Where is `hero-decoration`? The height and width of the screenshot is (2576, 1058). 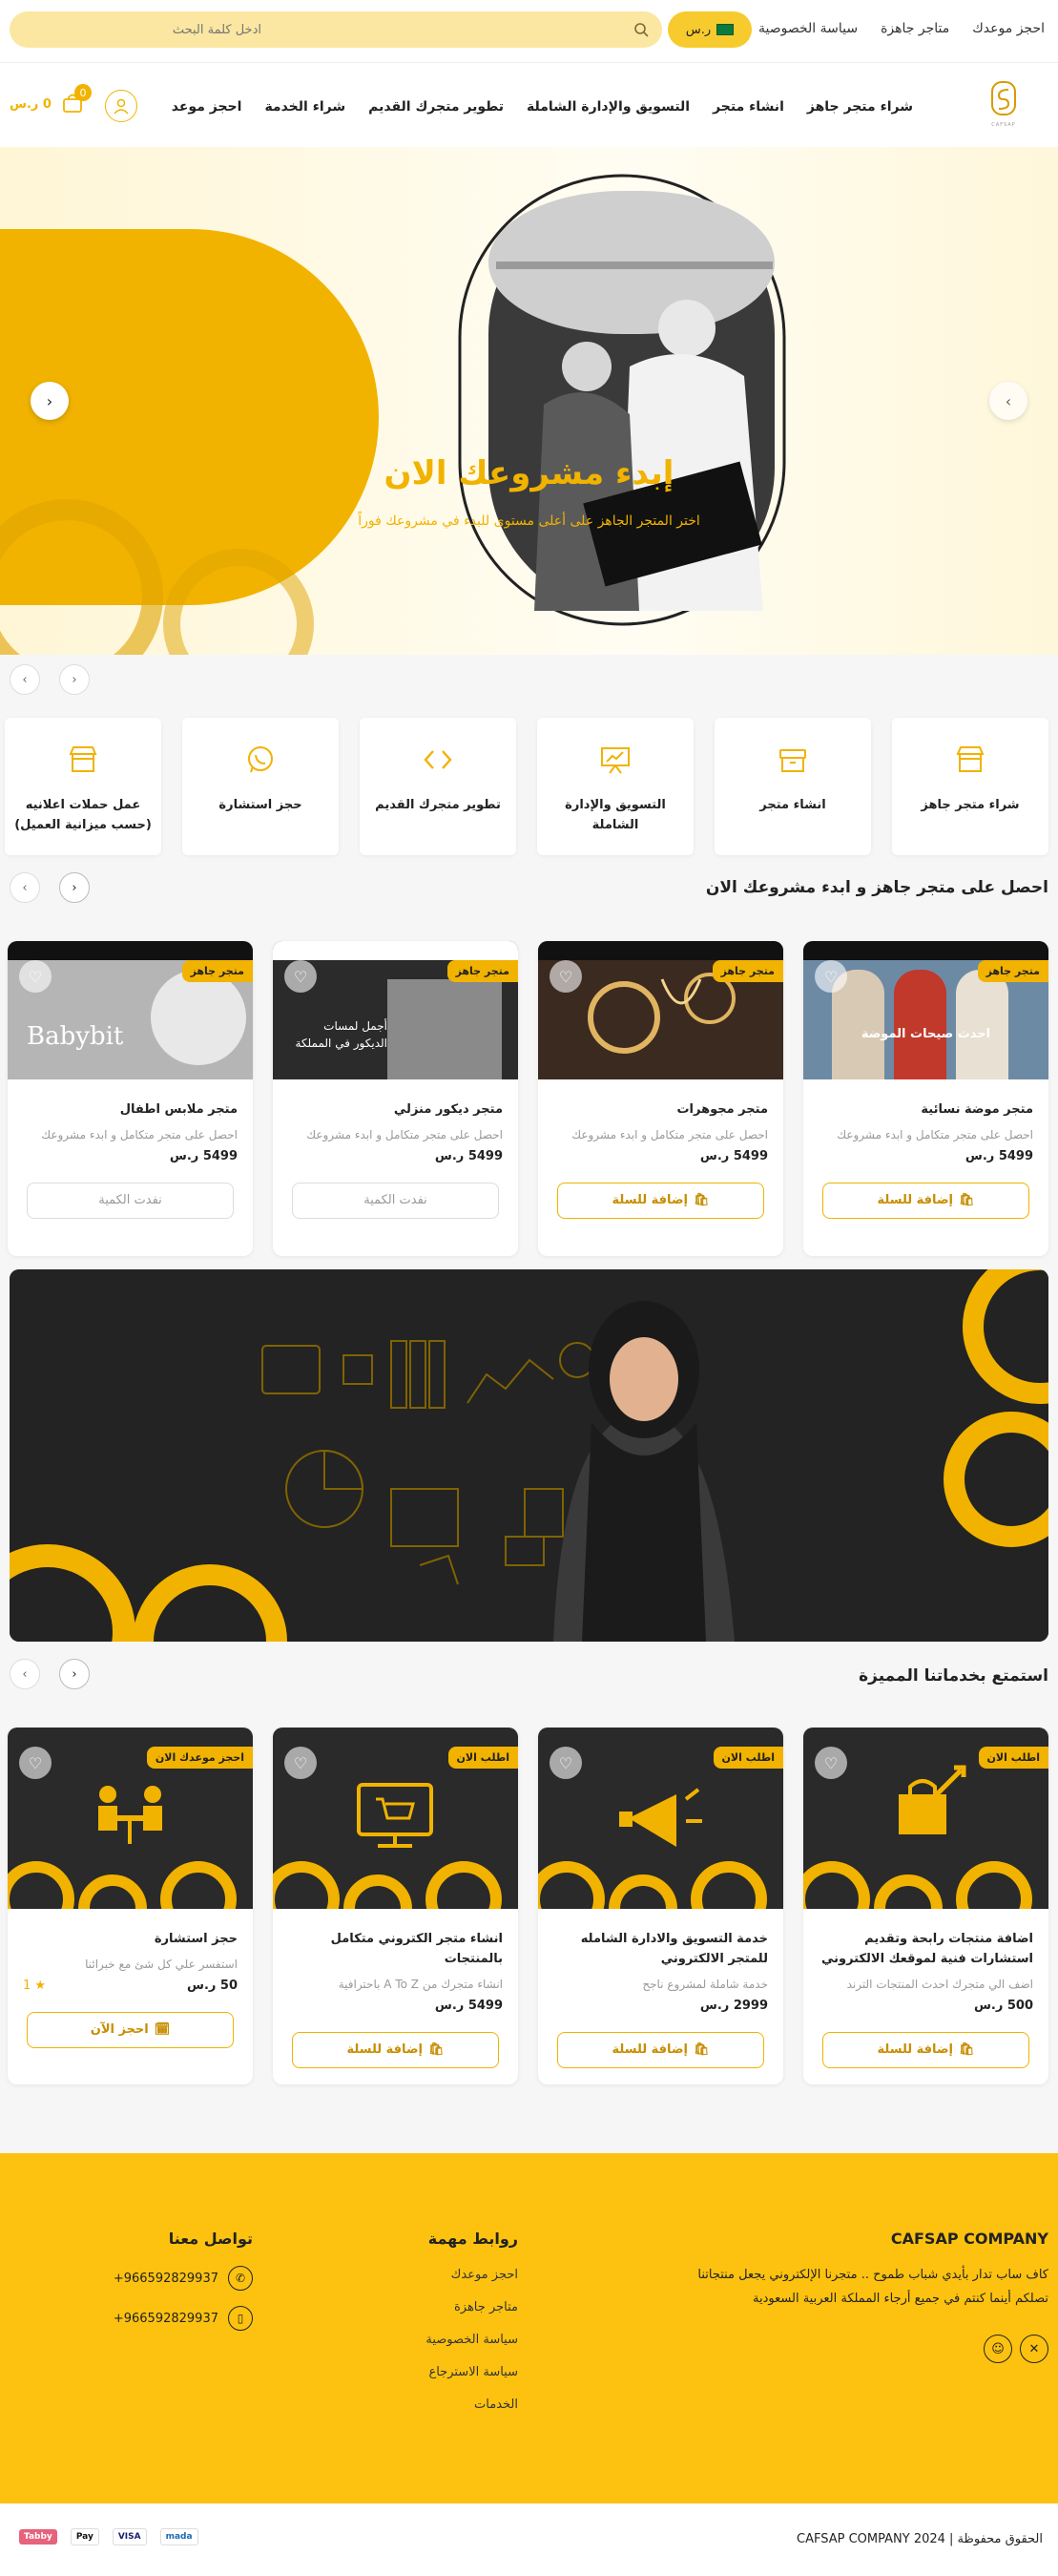 hero-decoration is located at coordinates (393, 414).